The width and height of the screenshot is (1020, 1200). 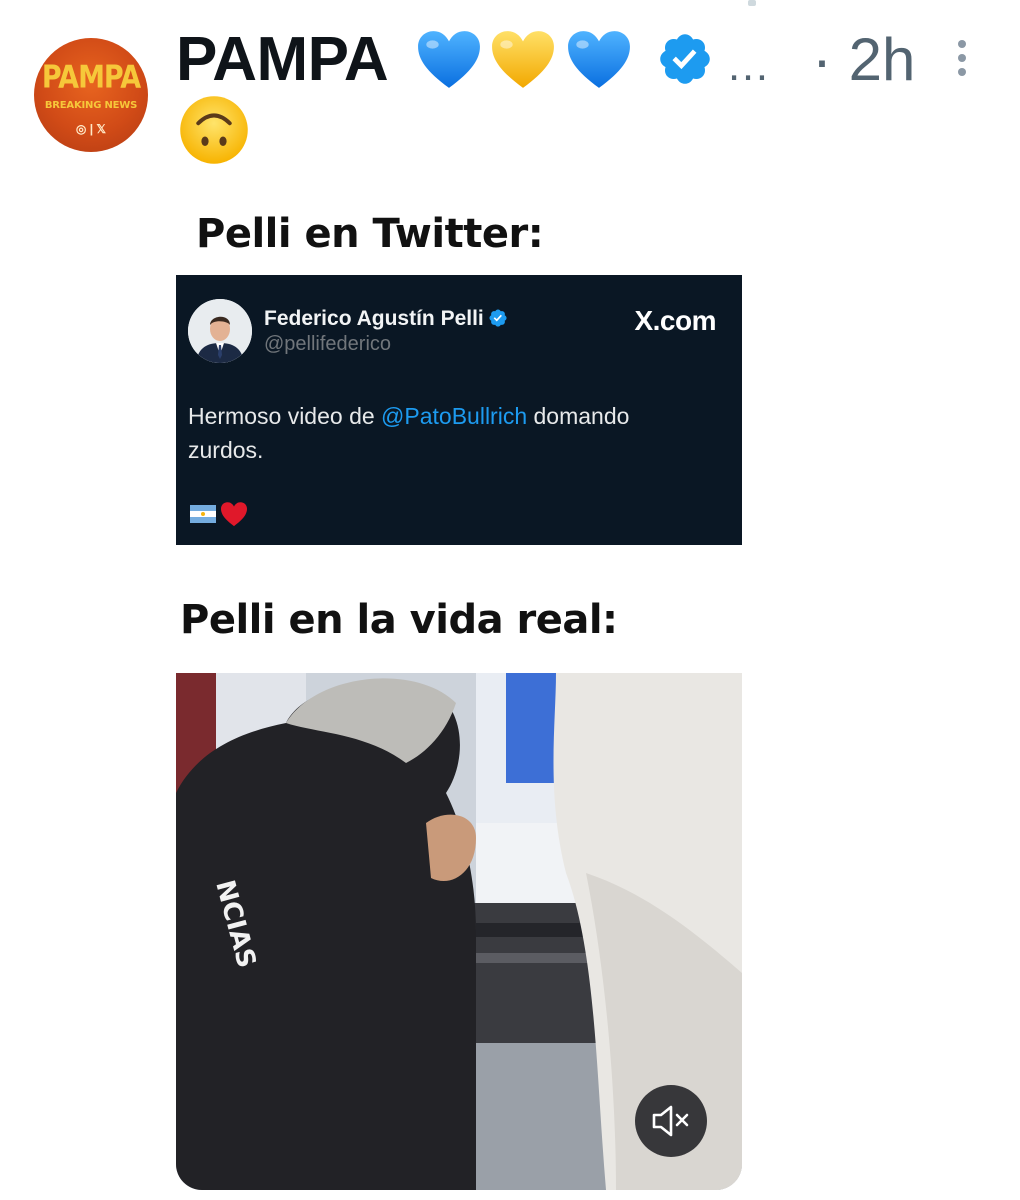 What do you see at coordinates (214, 130) in the screenshot?
I see `upside-down-face-icon` at bounding box center [214, 130].